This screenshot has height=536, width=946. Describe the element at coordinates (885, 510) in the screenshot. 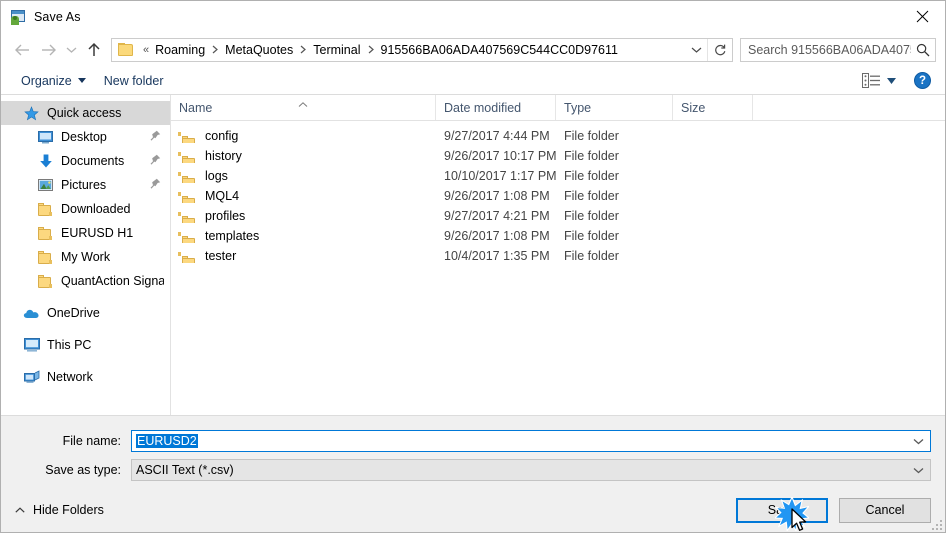

I see `cancel-button: Cancel` at that location.